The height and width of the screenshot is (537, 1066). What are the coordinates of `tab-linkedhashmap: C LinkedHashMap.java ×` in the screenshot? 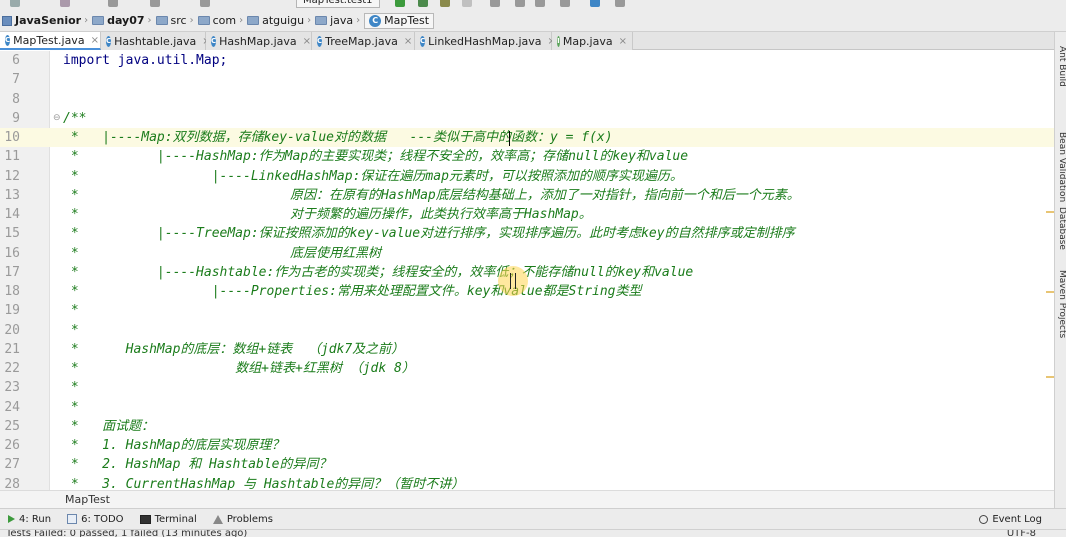 It's located at (485, 41).